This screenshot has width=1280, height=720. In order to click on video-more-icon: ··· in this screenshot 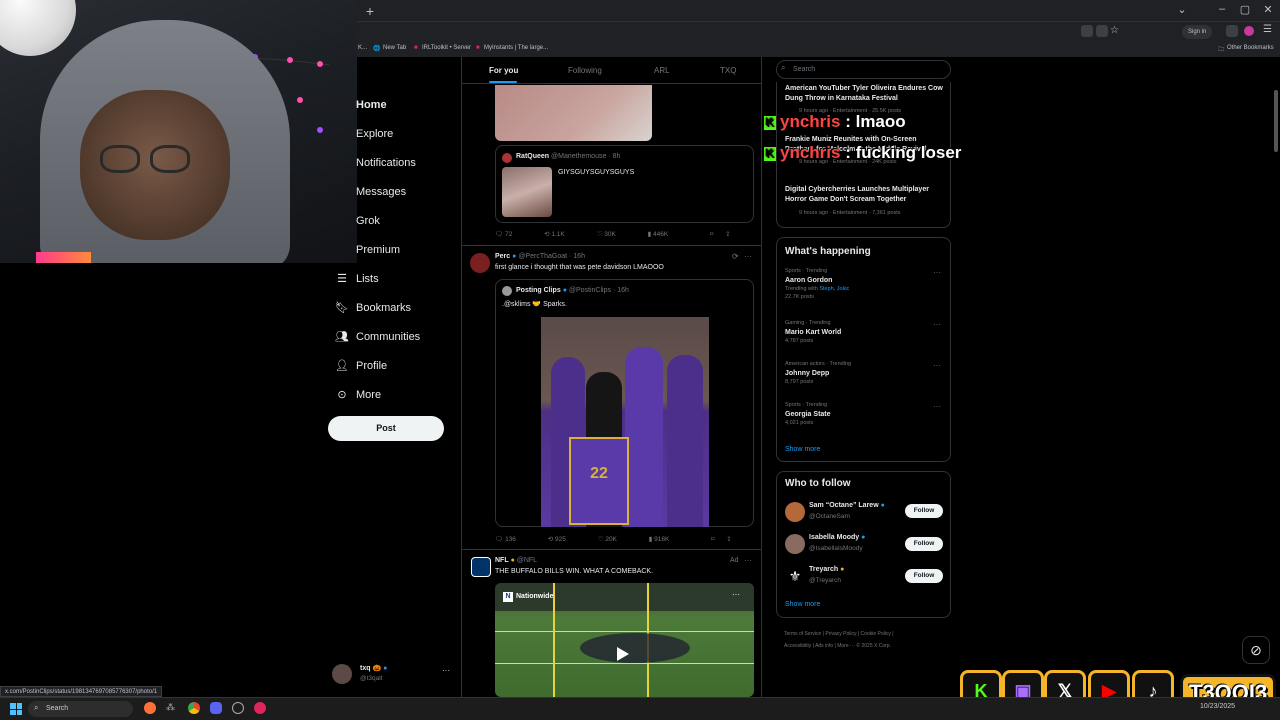, I will do `click(736, 594)`.